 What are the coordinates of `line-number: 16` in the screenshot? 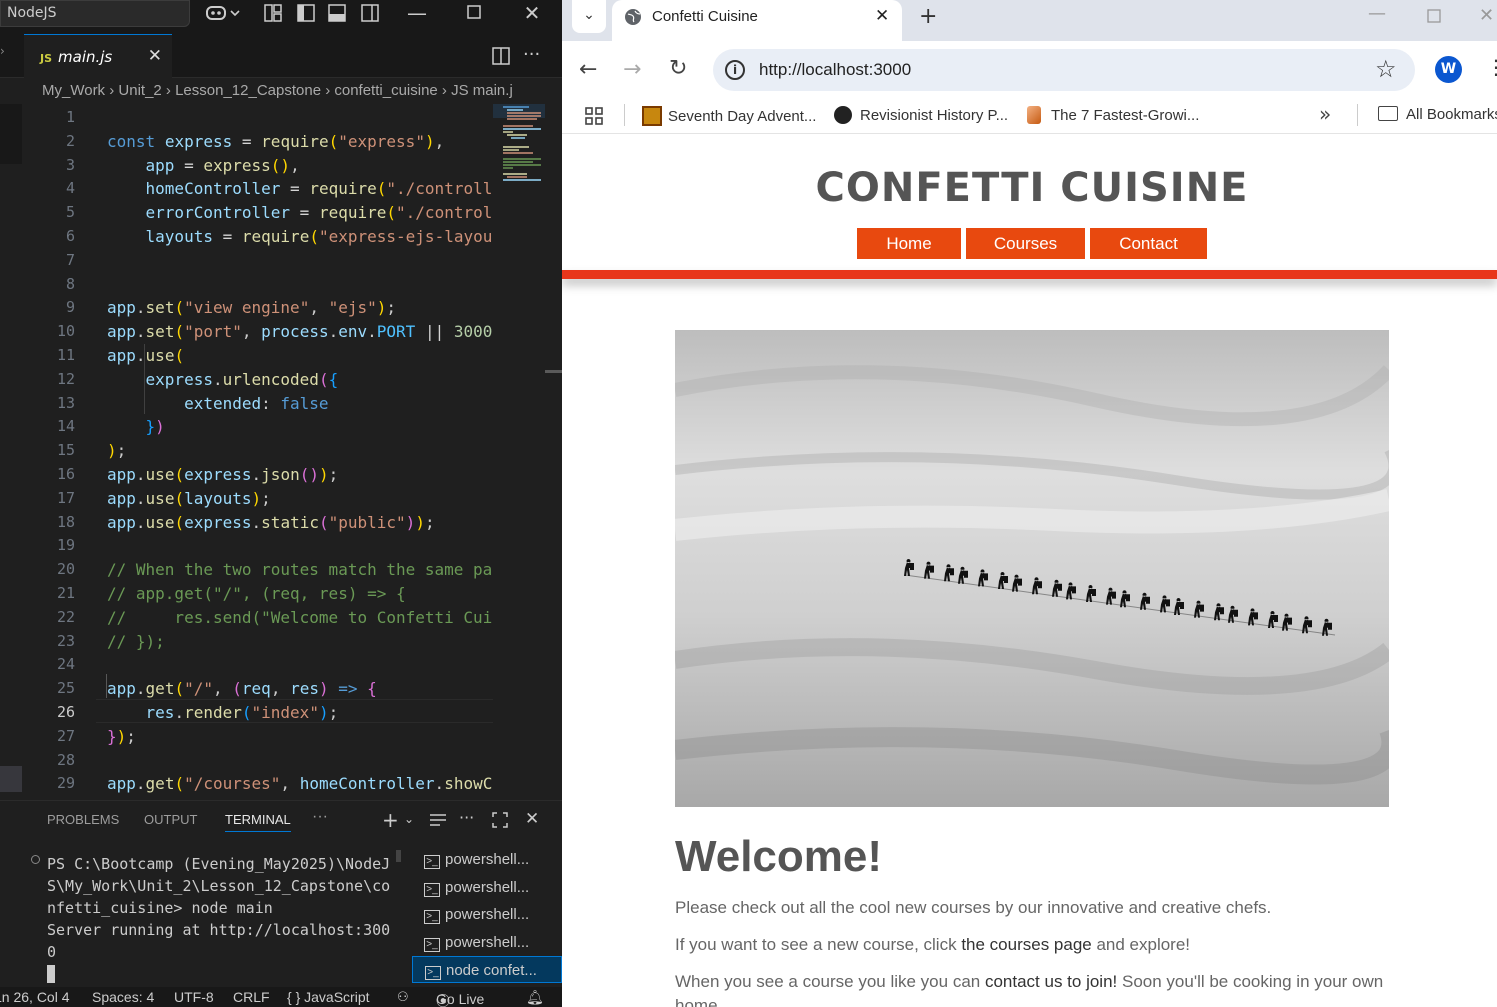 It's located at (65, 474).